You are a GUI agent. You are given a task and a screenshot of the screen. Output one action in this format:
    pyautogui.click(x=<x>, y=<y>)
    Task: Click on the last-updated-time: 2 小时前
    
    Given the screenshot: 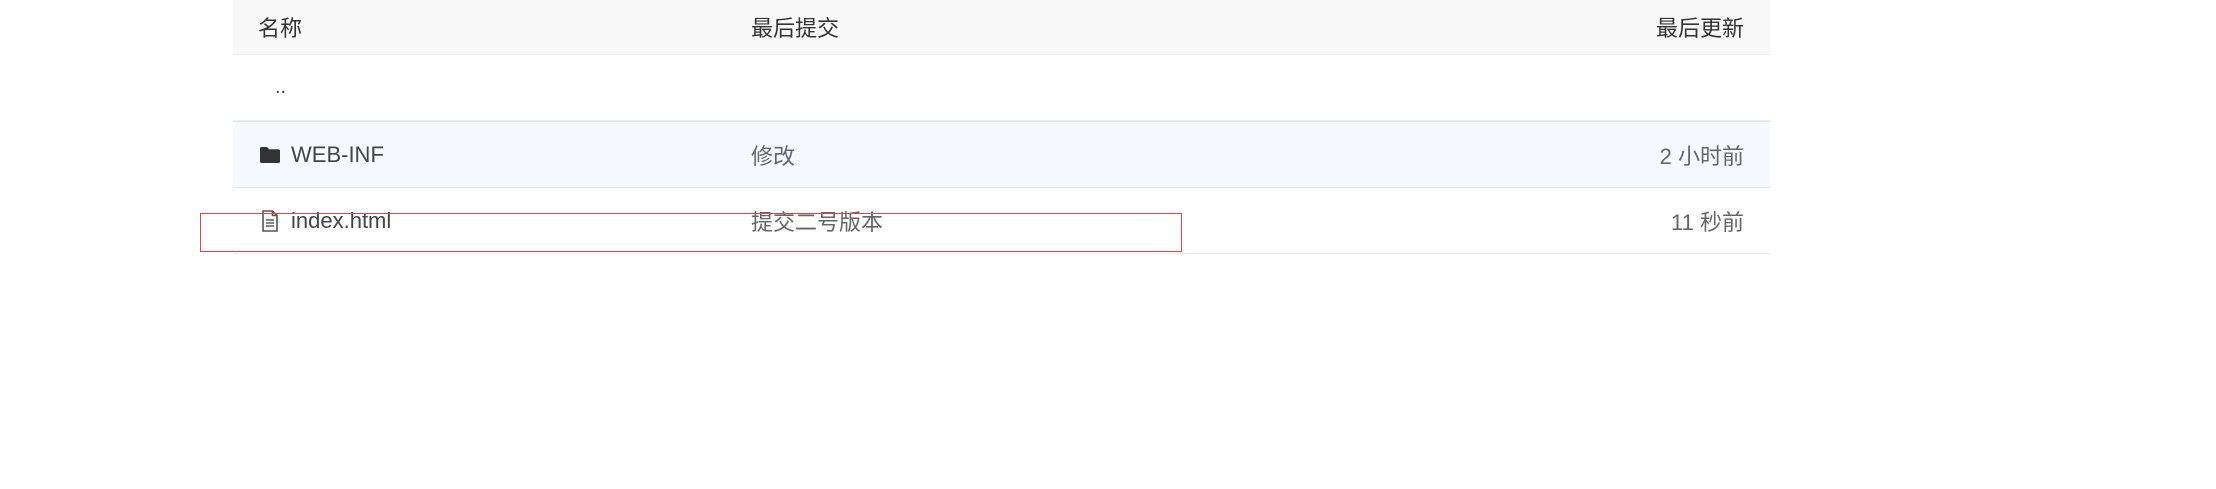 What is the action you would take?
    pyautogui.click(x=1701, y=156)
    